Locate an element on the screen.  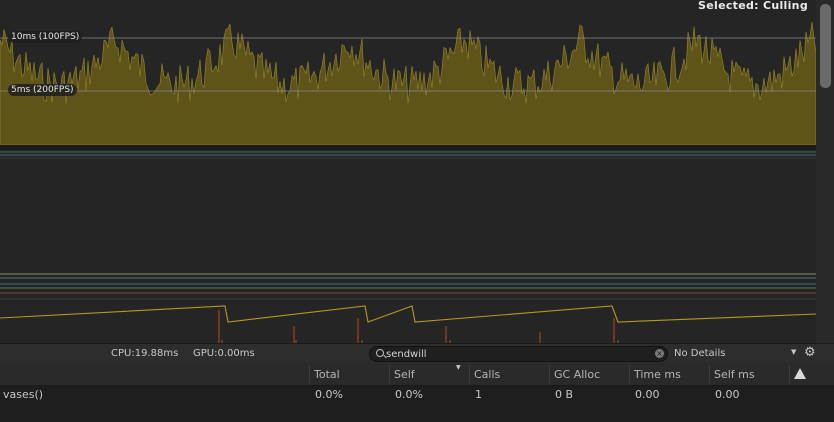
profiler-toolbar: CPU:19.88ms GPU:0.00ms × No Details ▼ ⚙ is located at coordinates (417, 353).